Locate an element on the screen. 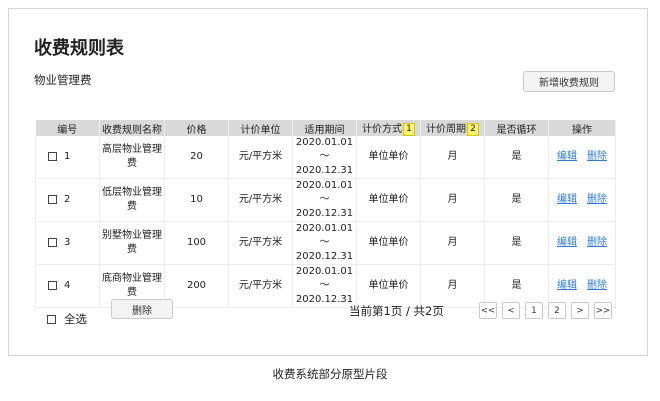  header-price: 价格 is located at coordinates (196, 128).